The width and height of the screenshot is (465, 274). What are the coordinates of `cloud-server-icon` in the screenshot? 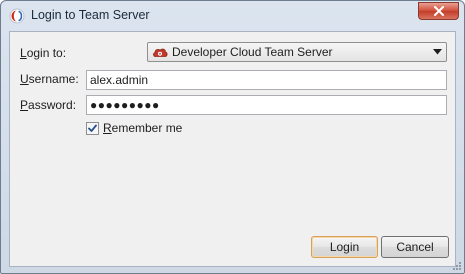 It's located at (160, 52).